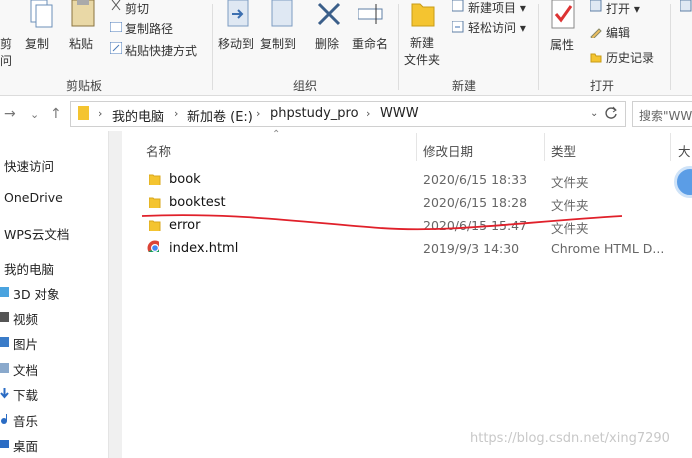 Image resolution: width=692 pixels, height=458 pixels. I want to click on red-annotation-stroke, so click(382, 222).